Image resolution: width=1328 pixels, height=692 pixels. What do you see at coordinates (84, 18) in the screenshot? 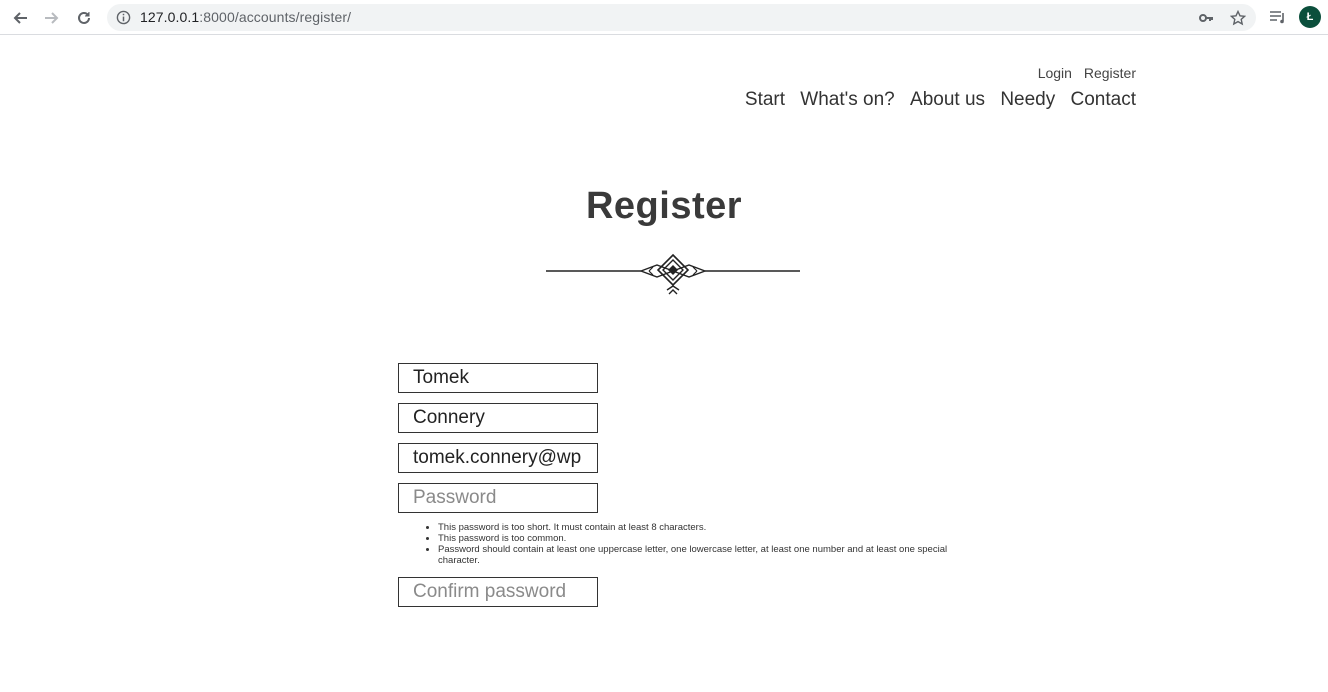
I see `reload-icon` at bounding box center [84, 18].